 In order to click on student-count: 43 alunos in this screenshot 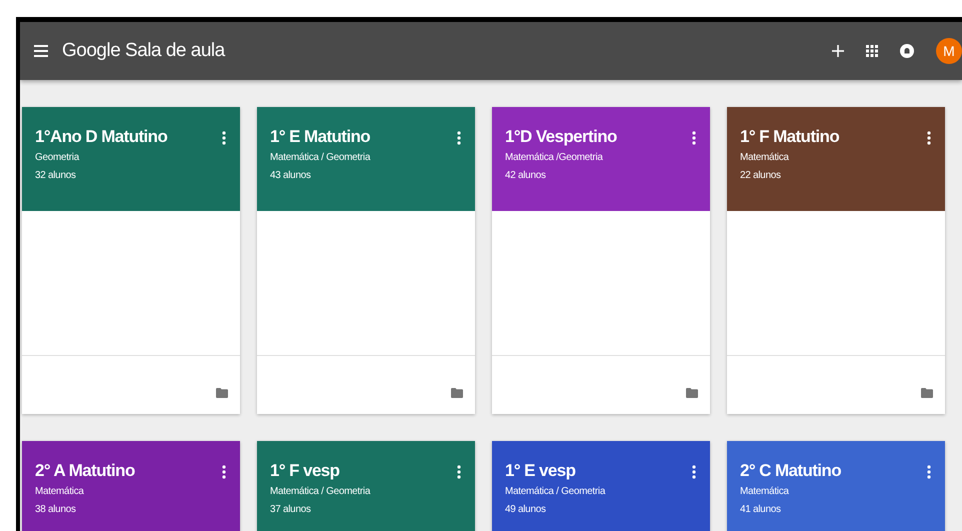, I will do `click(290, 175)`.